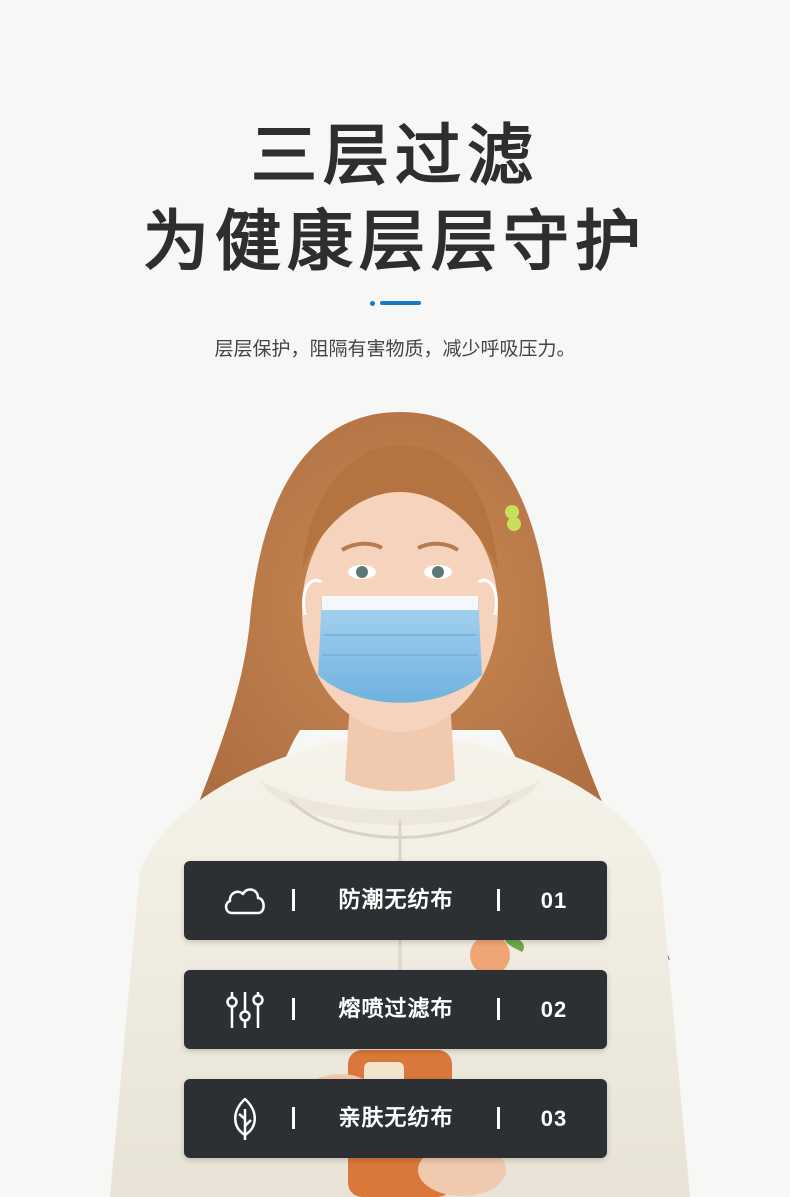 This screenshot has height=1197, width=790. I want to click on feature-number: 02, so click(554, 1009).